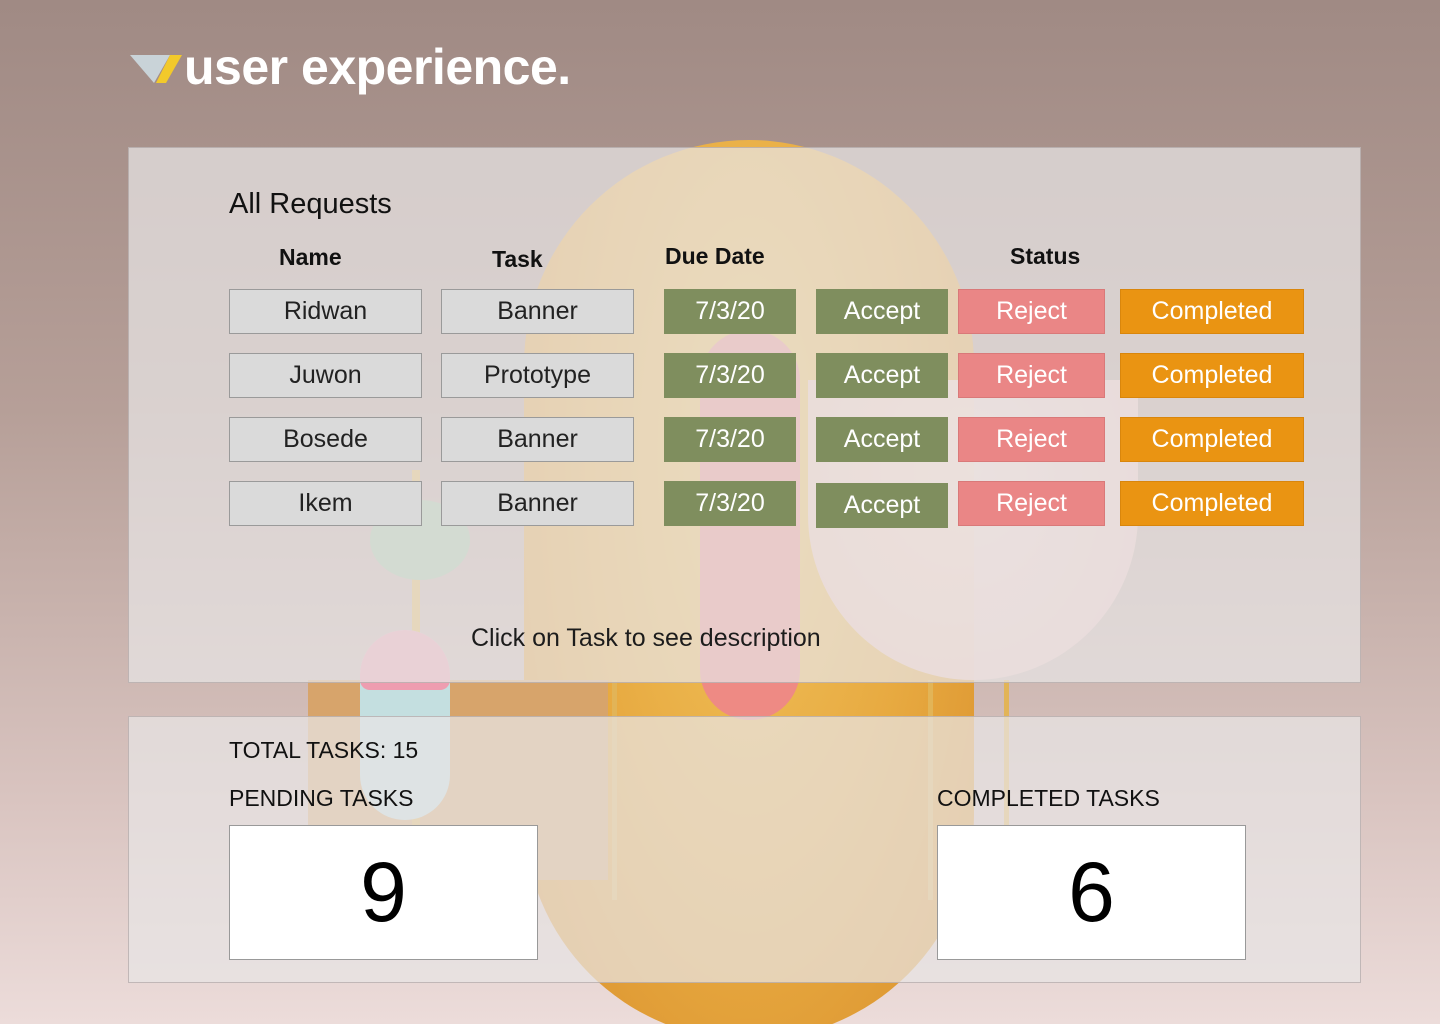 The height and width of the screenshot is (1024, 1440). What do you see at coordinates (310, 204) in the screenshot?
I see `section-title: All Requests` at bounding box center [310, 204].